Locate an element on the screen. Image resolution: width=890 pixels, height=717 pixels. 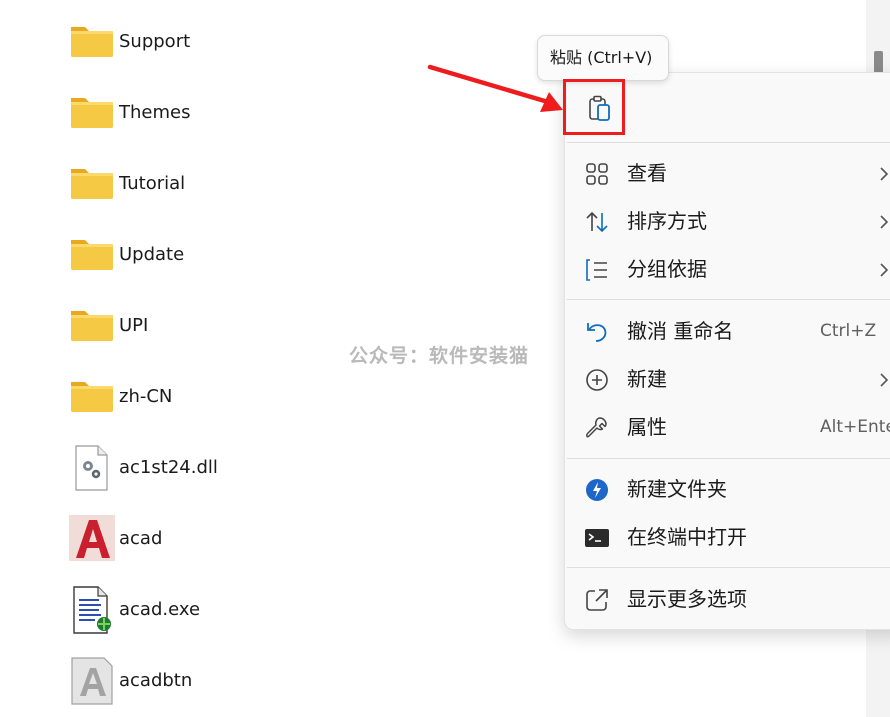
menu-item-group-by: 分组依据 is located at coordinates (727, 269).